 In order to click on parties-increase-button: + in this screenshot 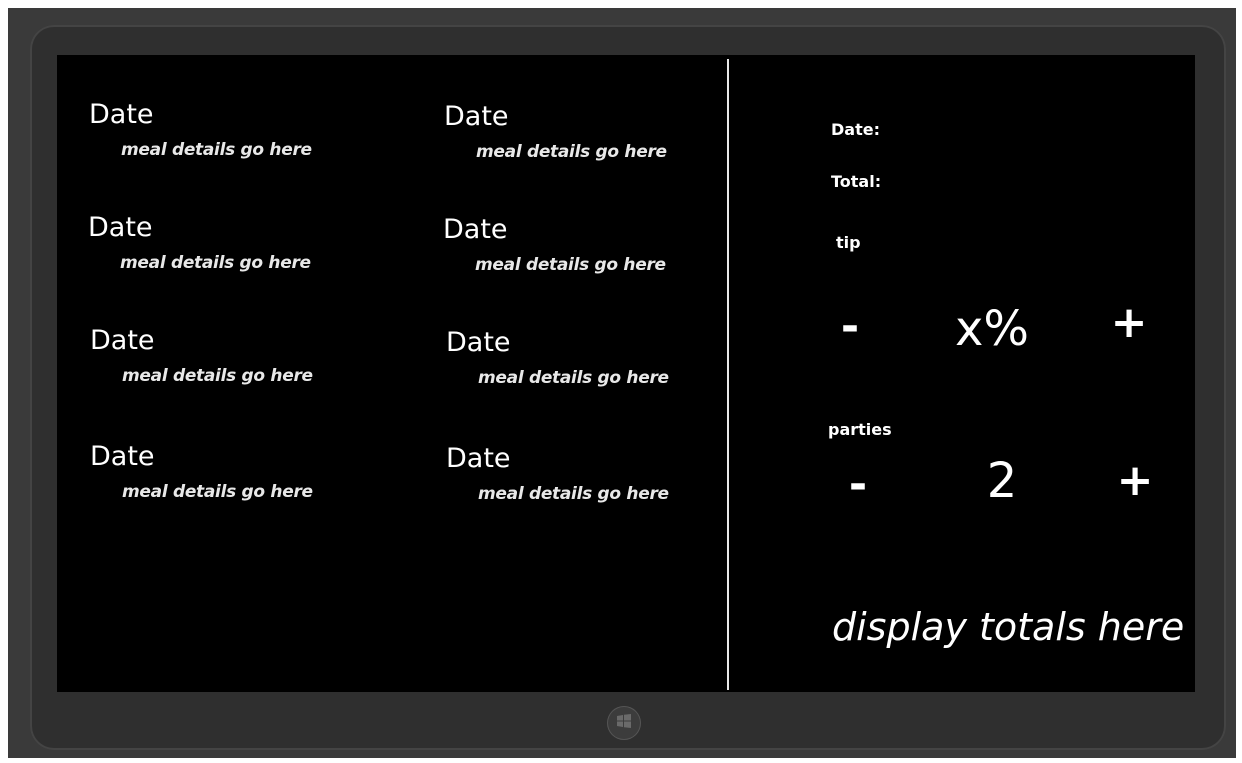, I will do `click(1135, 481)`.